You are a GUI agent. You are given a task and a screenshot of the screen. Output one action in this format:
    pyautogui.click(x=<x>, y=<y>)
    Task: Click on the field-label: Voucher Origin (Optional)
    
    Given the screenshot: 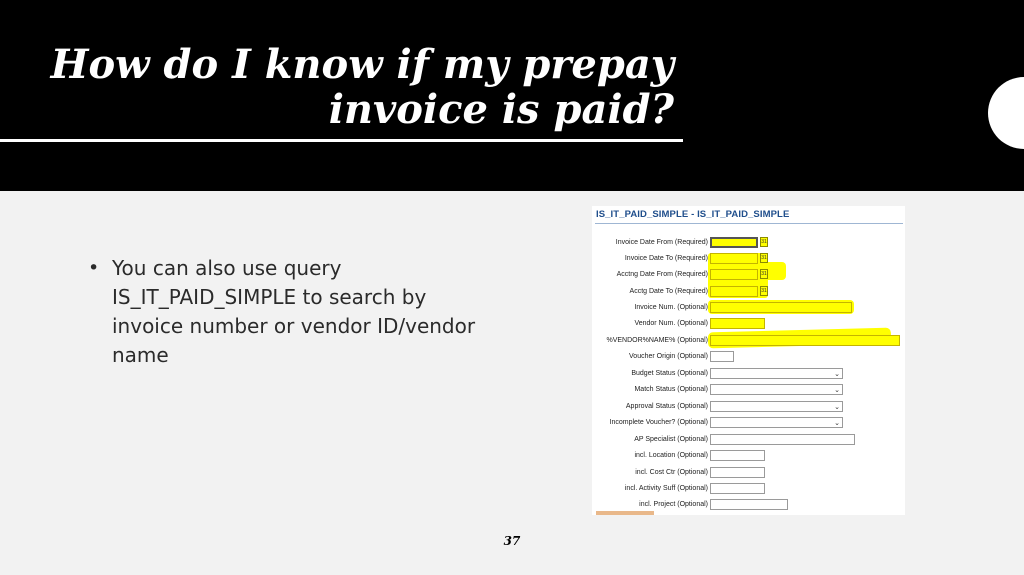 What is the action you would take?
    pyautogui.click(x=668, y=356)
    